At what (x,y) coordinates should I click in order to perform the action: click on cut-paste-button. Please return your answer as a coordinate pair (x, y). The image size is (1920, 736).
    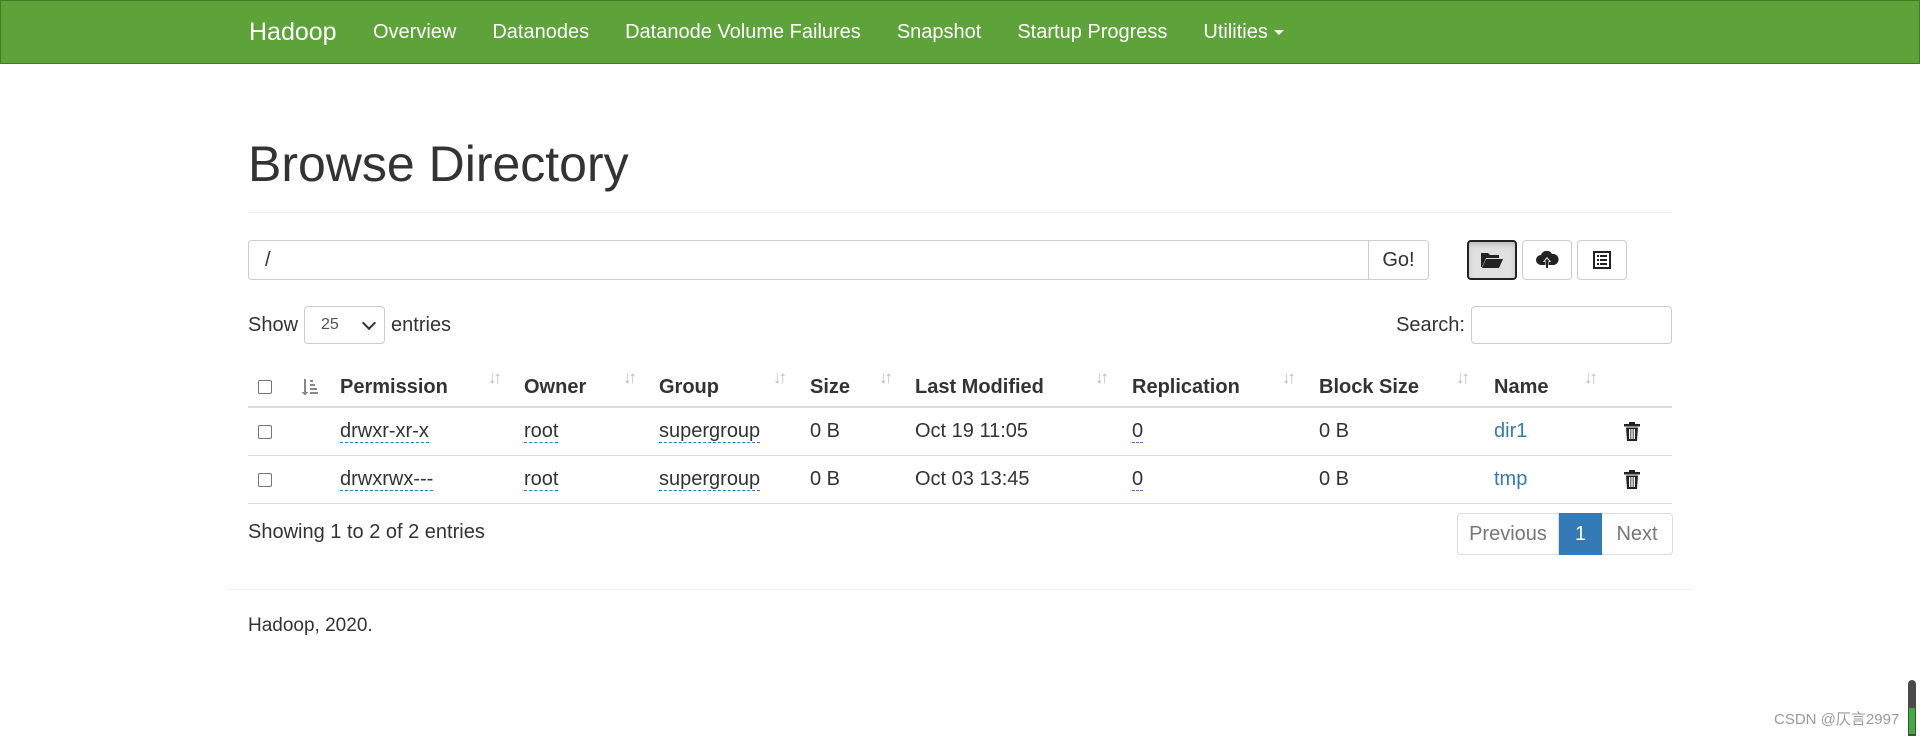
    Looking at the image, I should click on (1602, 260).